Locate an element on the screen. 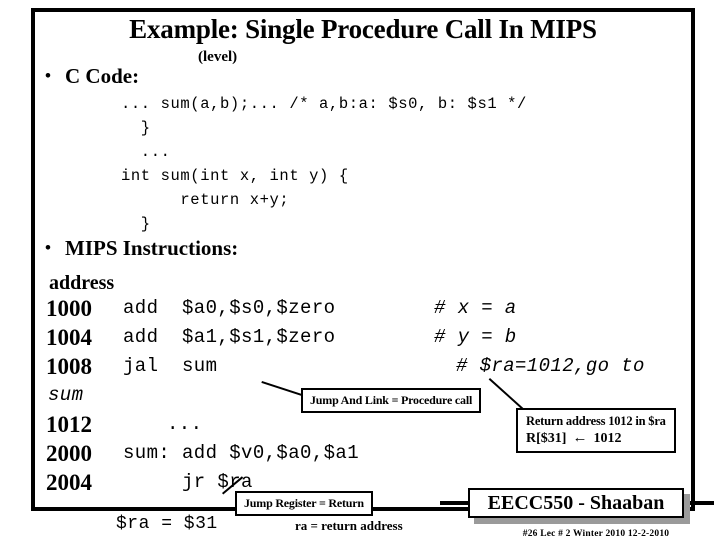 The width and height of the screenshot is (720, 540). left-arrow-icon: ← is located at coordinates (580, 438).